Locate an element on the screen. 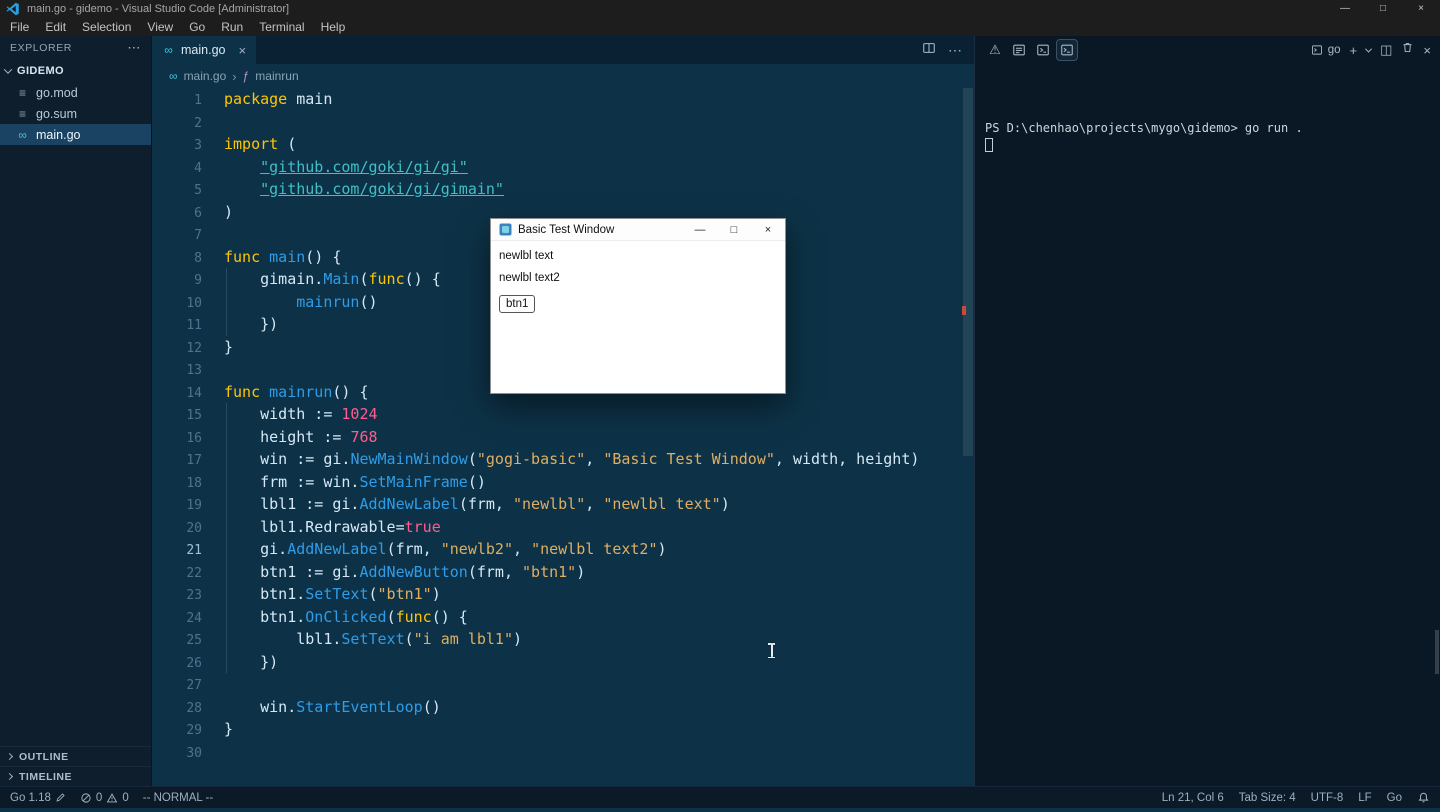 The height and width of the screenshot is (812, 1440). vim-mode-status: -- NORMAL -- is located at coordinates (178, 798).